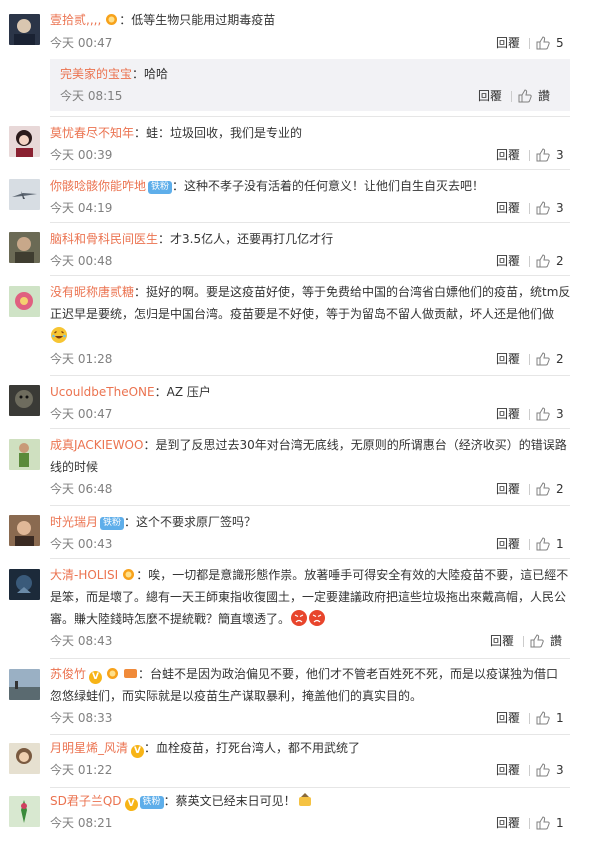 The height and width of the screenshot is (844, 594). Describe the element at coordinates (297, 402) in the screenshot. I see `comment-item: UcouldbeTheONE：AZ 压户 今天 00:47 回覆 3` at that location.